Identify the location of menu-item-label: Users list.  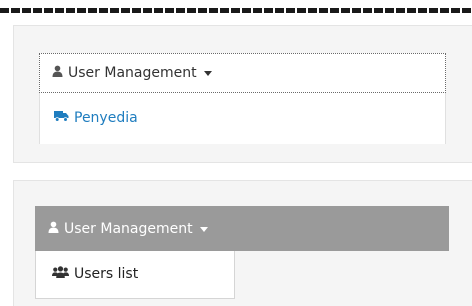
(106, 274).